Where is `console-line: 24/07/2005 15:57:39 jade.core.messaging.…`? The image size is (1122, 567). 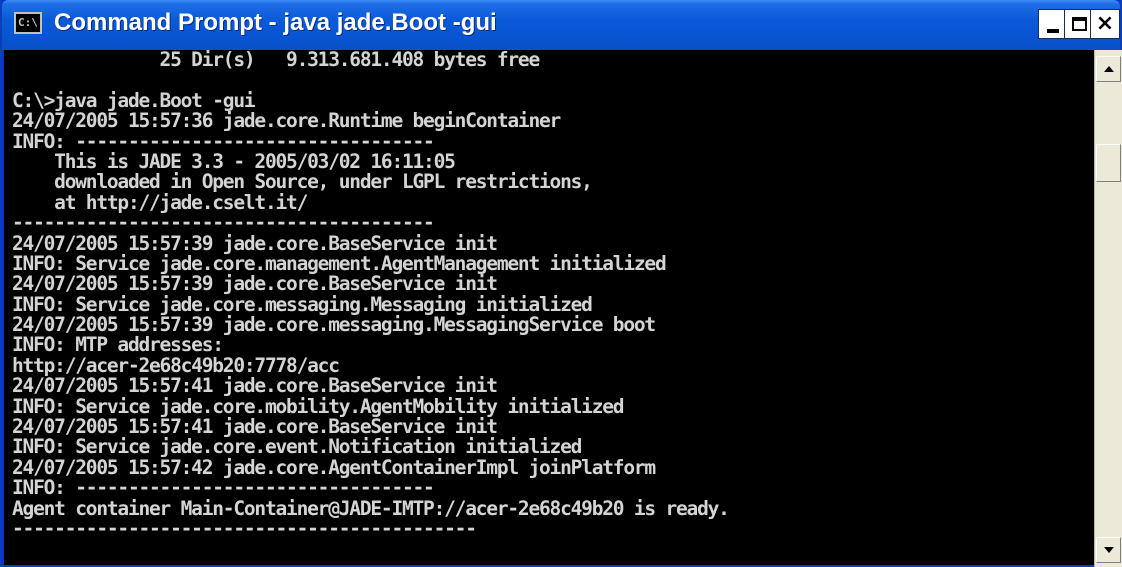 console-line: 24/07/2005 15:57:39 jade.core.messaging.… is located at coordinates (334, 325).